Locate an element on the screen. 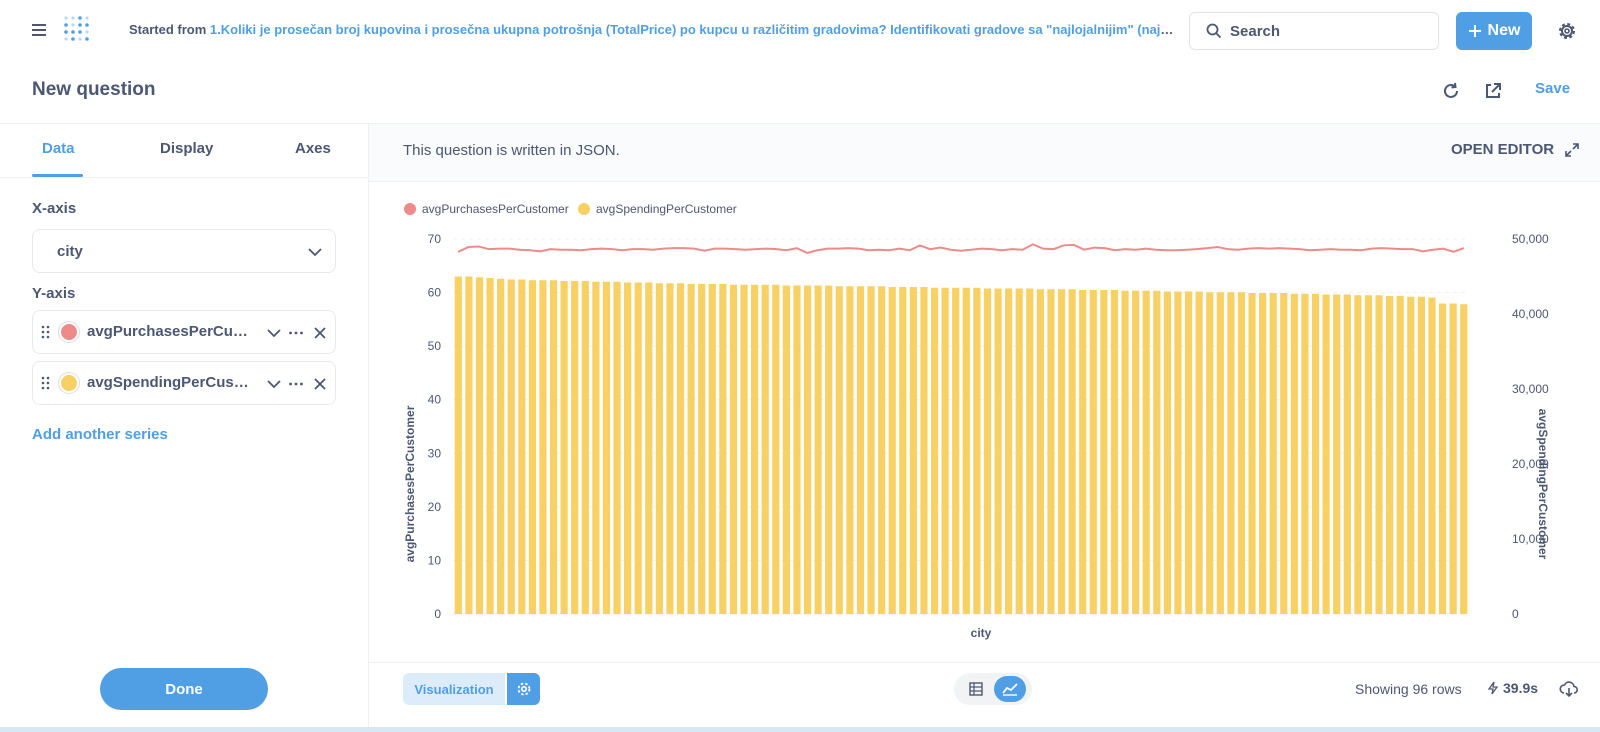 Image resolution: width=1600 pixels, height=732 pixels. legend-label: avgPurchasesPerCustomer is located at coordinates (495, 209).